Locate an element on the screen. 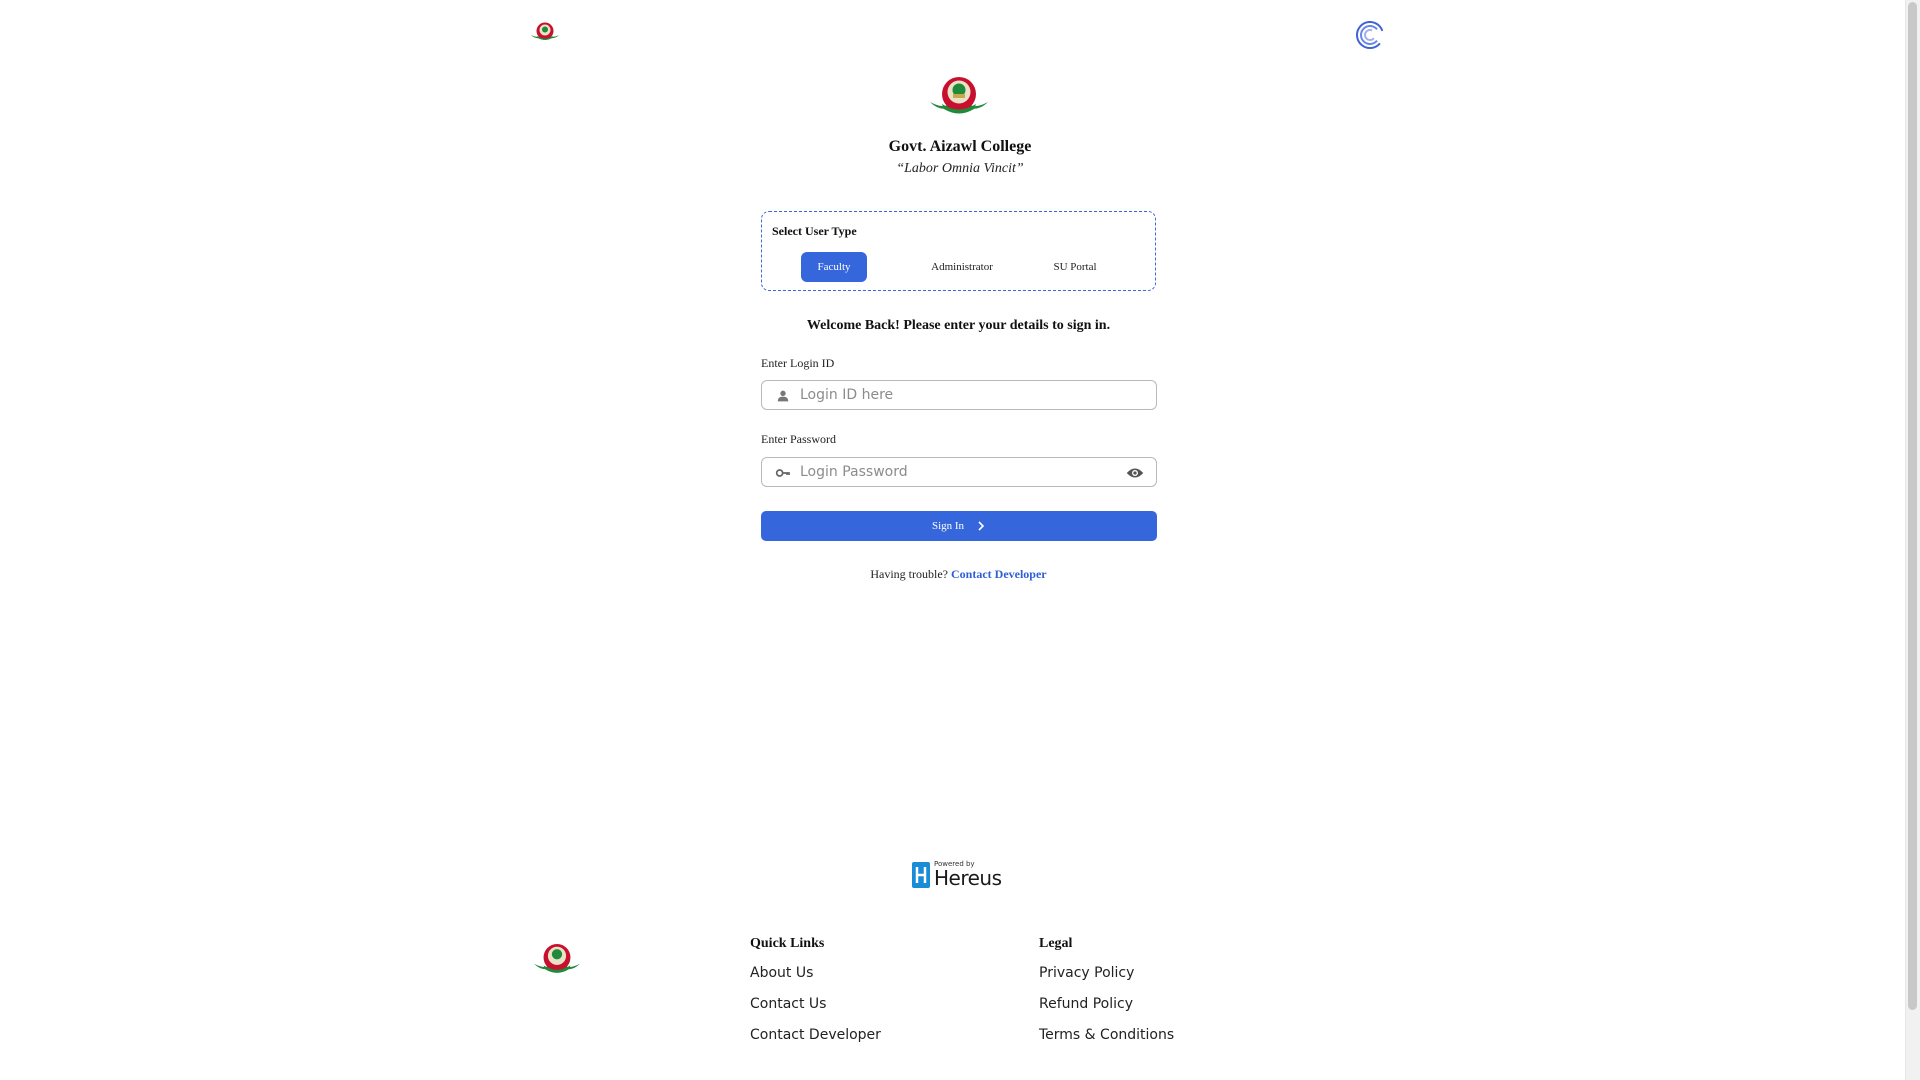  person-icon is located at coordinates (783, 396).